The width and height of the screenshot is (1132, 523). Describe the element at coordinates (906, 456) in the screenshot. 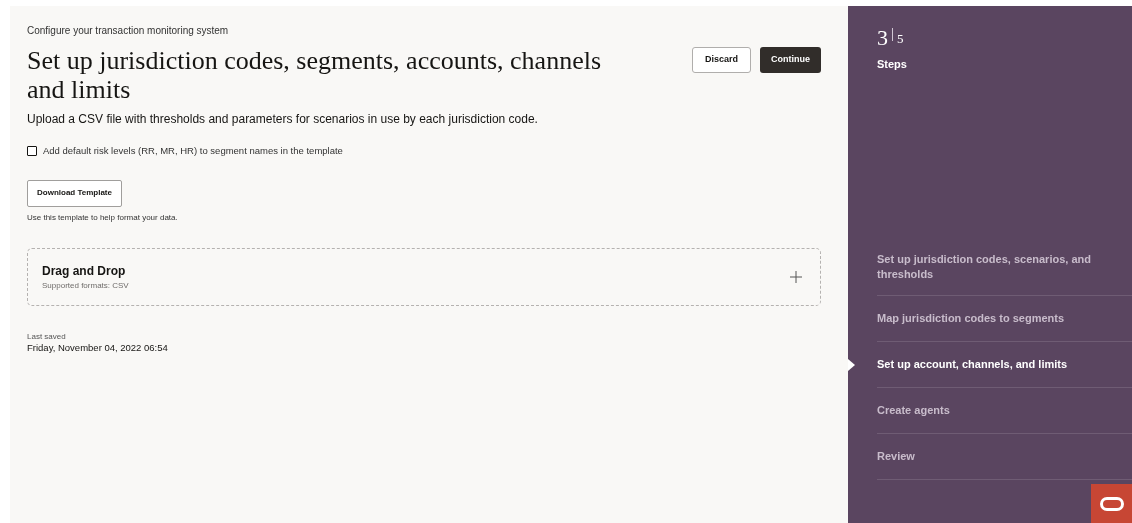

I see `step-item: Review` at that location.